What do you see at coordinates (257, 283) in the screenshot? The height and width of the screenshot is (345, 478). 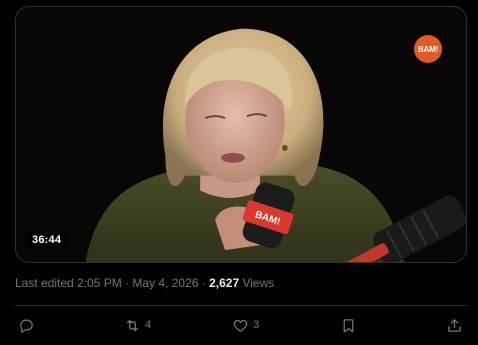 I see `views-label: Views` at bounding box center [257, 283].